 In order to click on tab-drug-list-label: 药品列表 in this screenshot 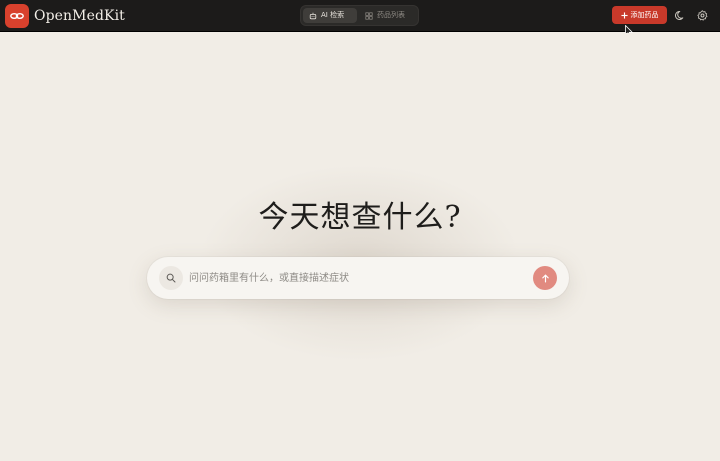, I will do `click(391, 15)`.